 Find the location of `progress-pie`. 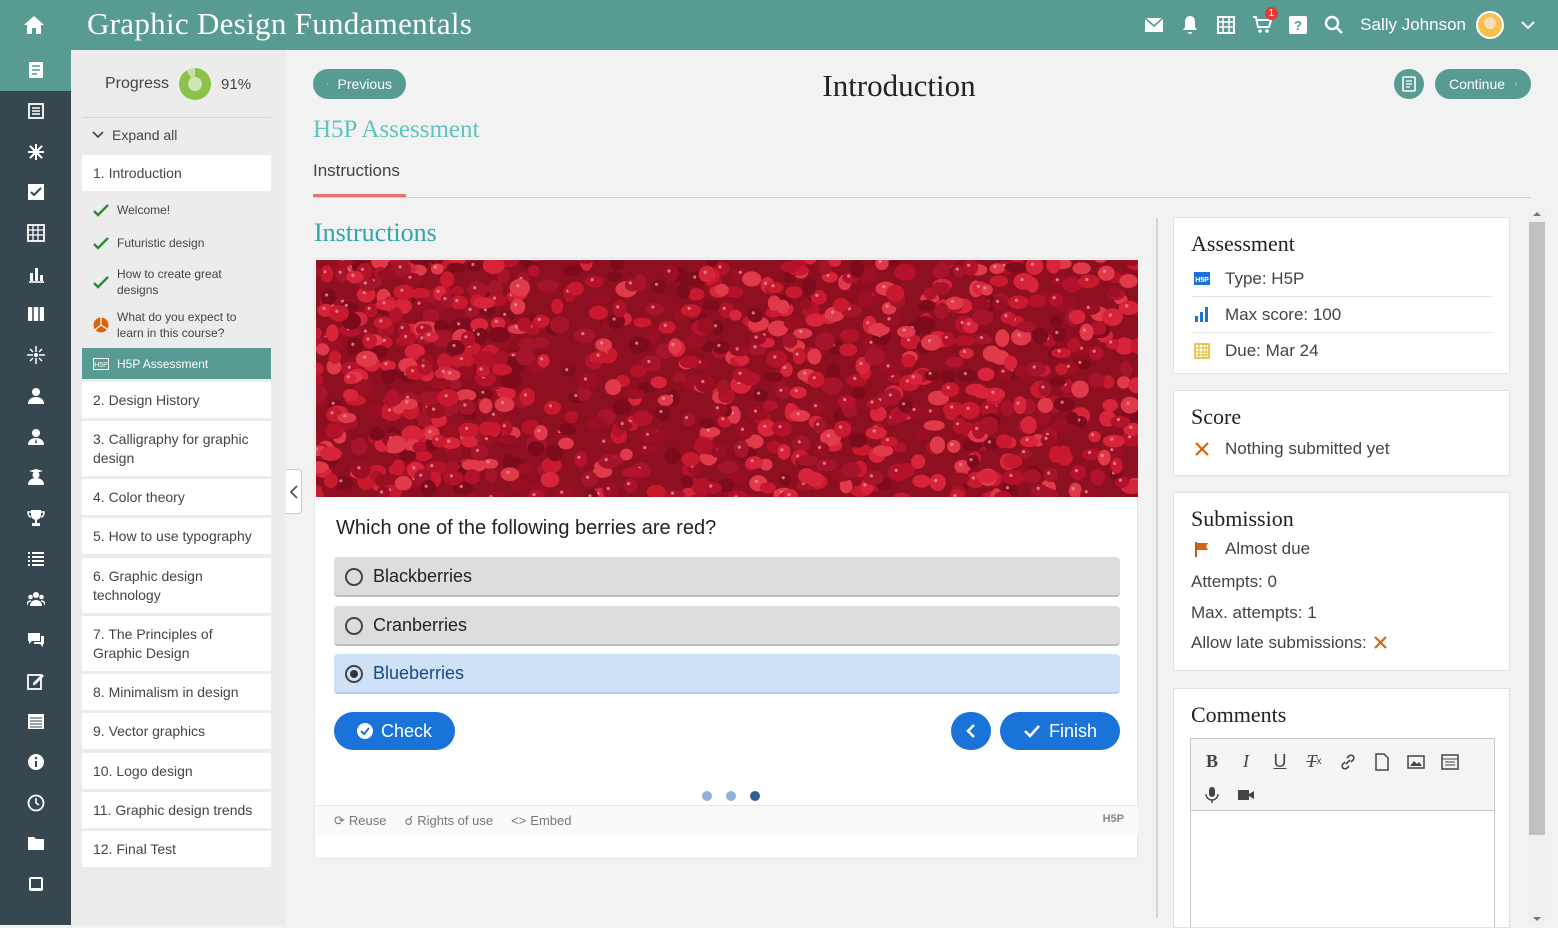

progress-pie is located at coordinates (195, 84).